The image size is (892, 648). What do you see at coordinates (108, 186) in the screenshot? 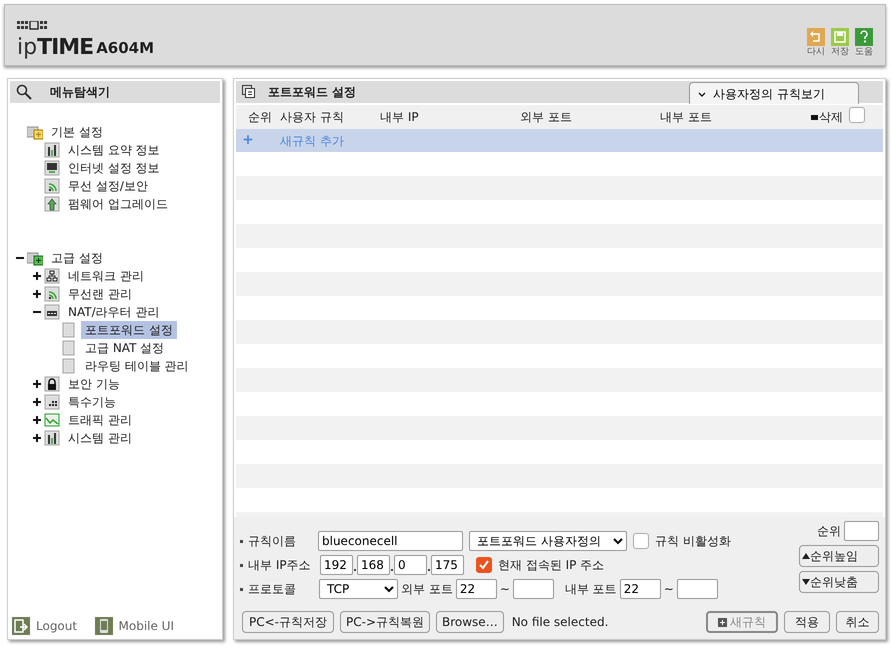
I see `tree-item: 무선 설정/보안` at bounding box center [108, 186].